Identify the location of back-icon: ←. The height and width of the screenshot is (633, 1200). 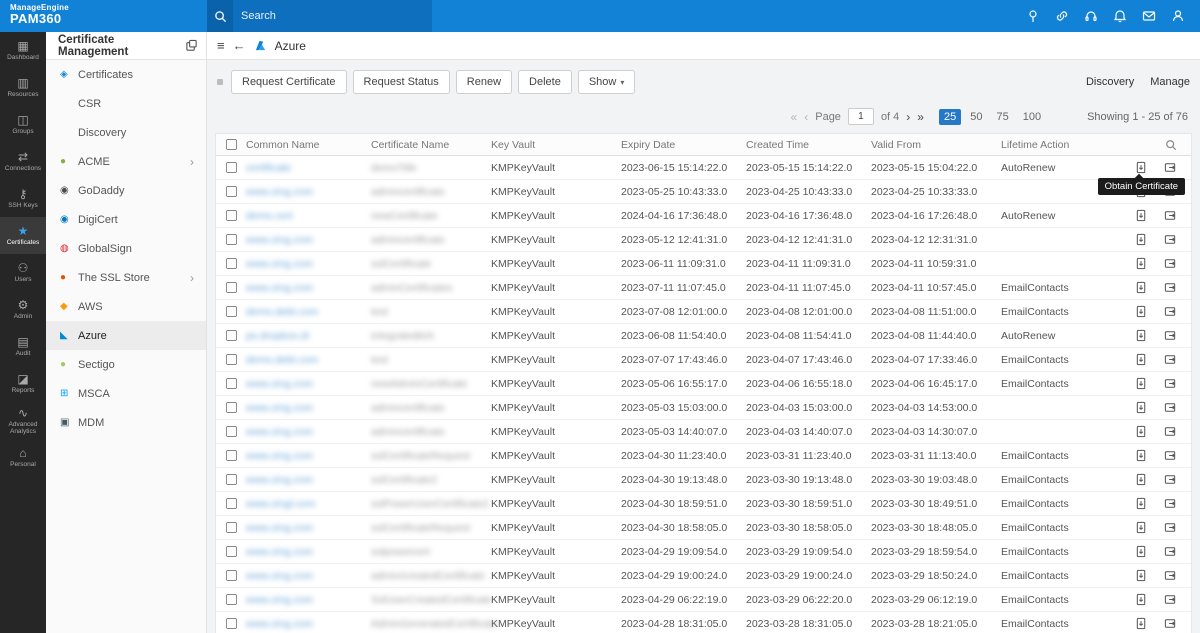
(239, 45).